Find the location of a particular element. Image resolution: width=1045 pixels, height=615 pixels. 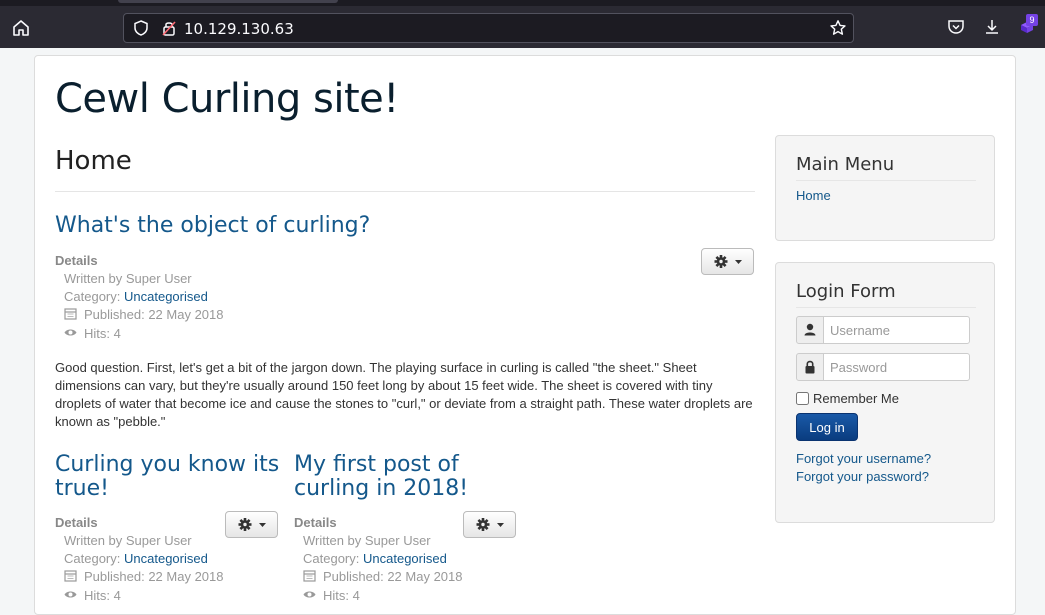

password-input is located at coordinates (896, 367).